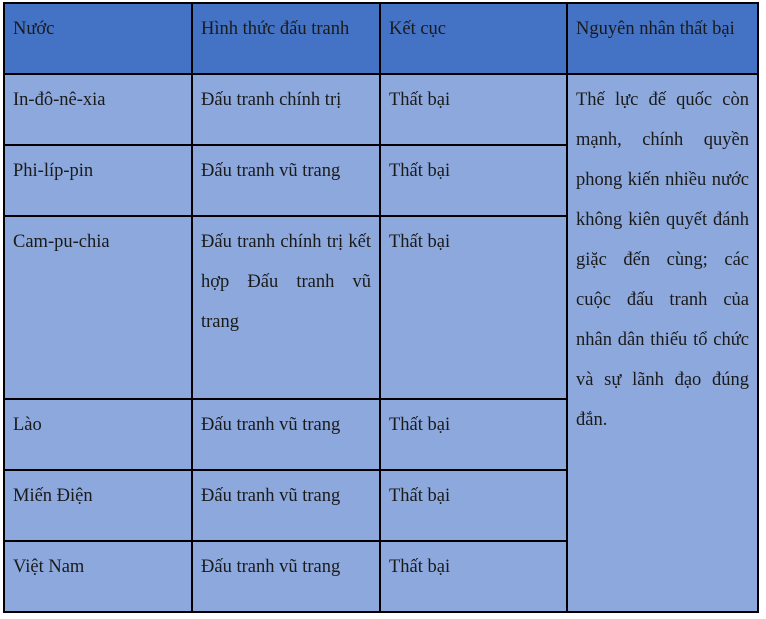 The height and width of the screenshot is (619, 766). I want to click on cell-country-text: Việt Nam, so click(49, 566).